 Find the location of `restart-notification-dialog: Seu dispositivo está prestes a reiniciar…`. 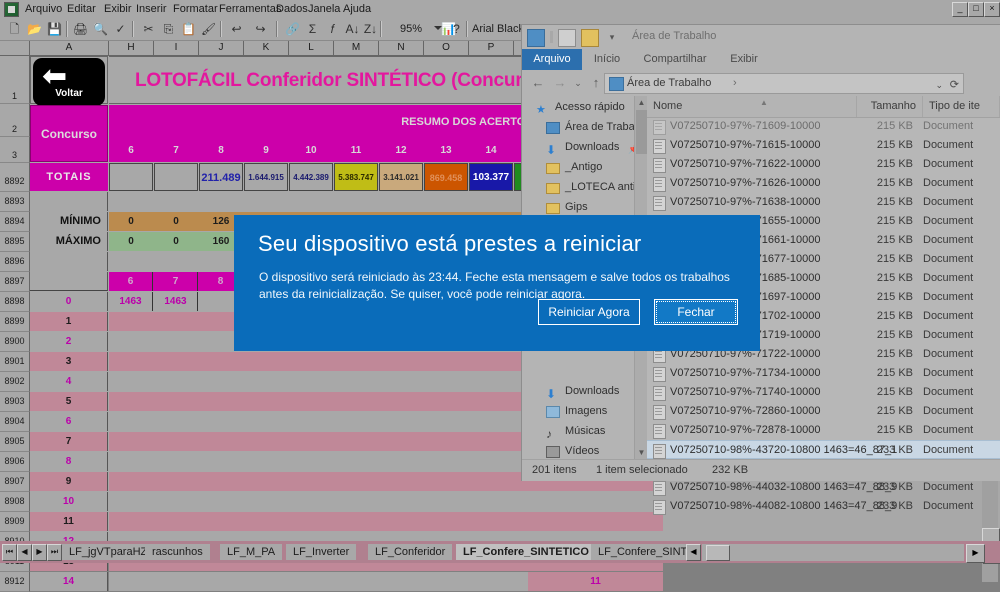

restart-notification-dialog: Seu dispositivo está prestes a reiniciar… is located at coordinates (497, 283).